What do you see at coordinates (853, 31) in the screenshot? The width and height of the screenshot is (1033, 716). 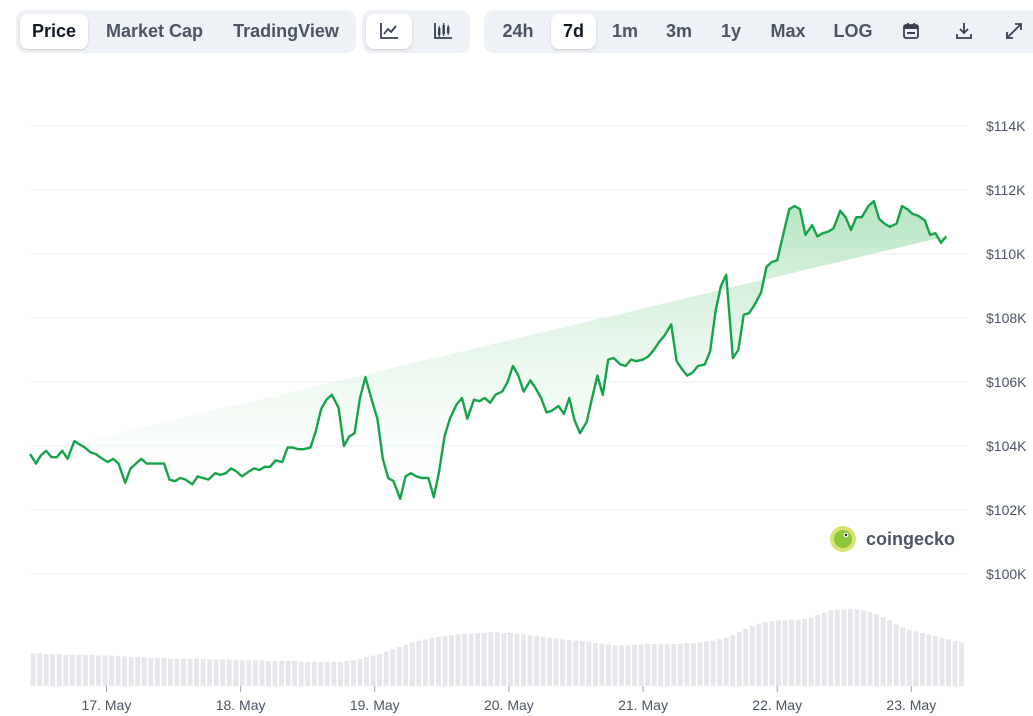 I see `log-scale-toggle: LOG` at bounding box center [853, 31].